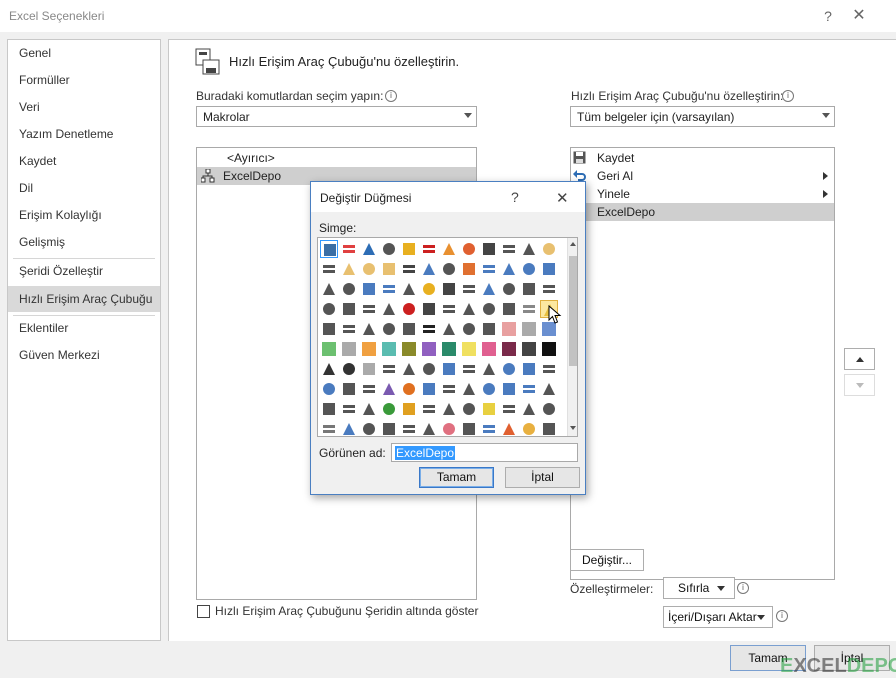 The height and width of the screenshot is (678, 896). Describe the element at coordinates (84, 107) in the screenshot. I see `nav-item-data: Veri` at that location.